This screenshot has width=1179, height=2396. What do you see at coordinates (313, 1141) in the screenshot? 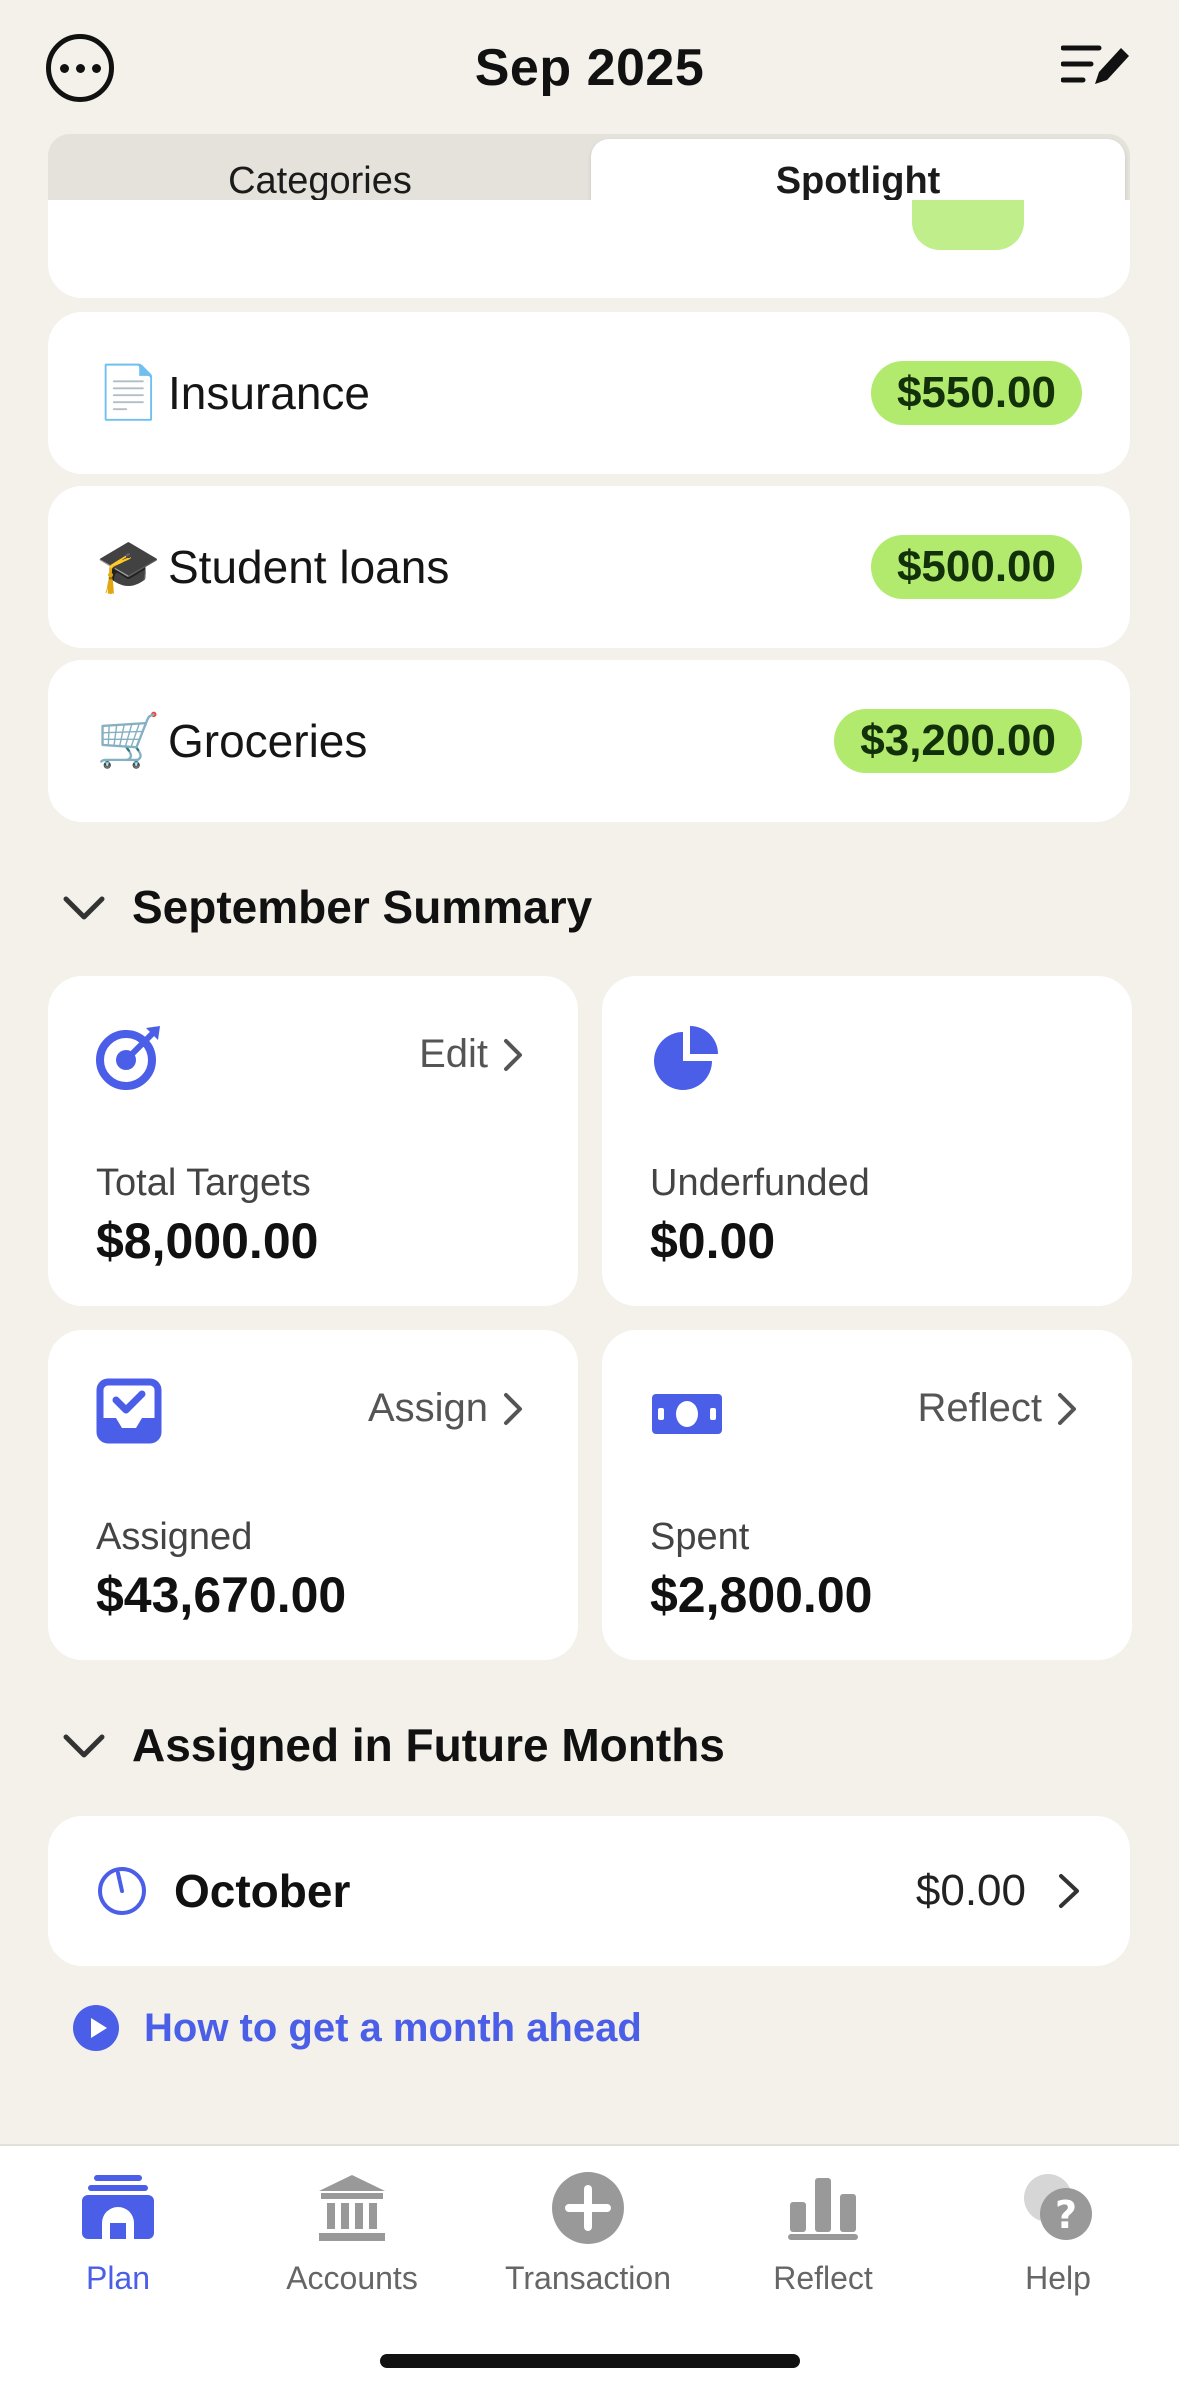
I see `total-targets-tile: Edit Total Targets $8,000.00` at bounding box center [313, 1141].